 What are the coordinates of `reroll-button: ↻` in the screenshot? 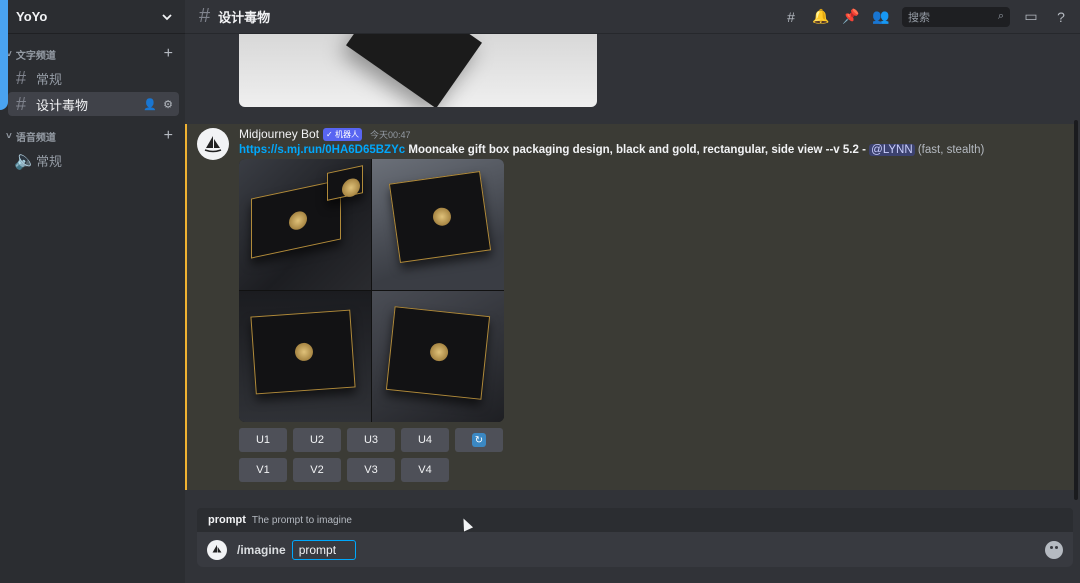 It's located at (479, 440).